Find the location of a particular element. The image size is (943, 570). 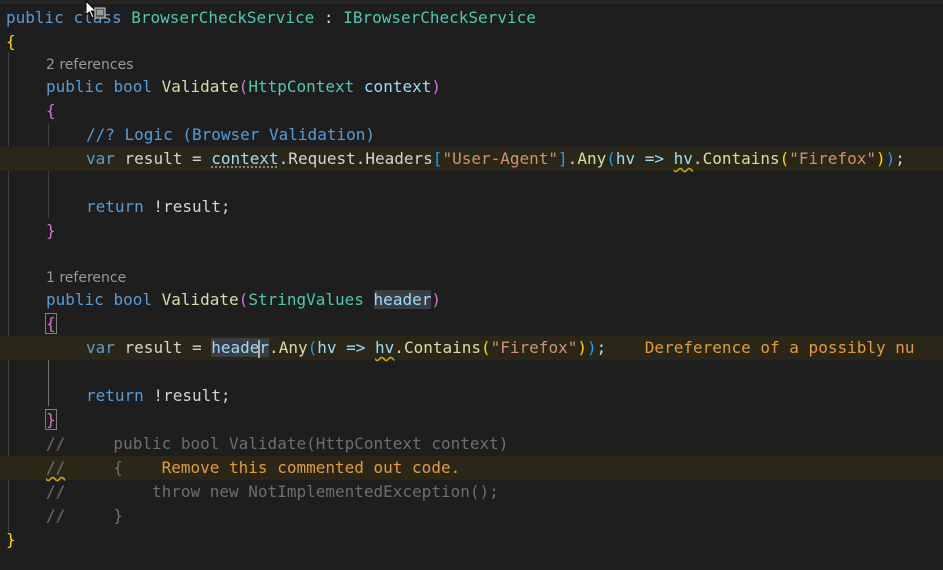

header-ref: header is located at coordinates (240, 348).